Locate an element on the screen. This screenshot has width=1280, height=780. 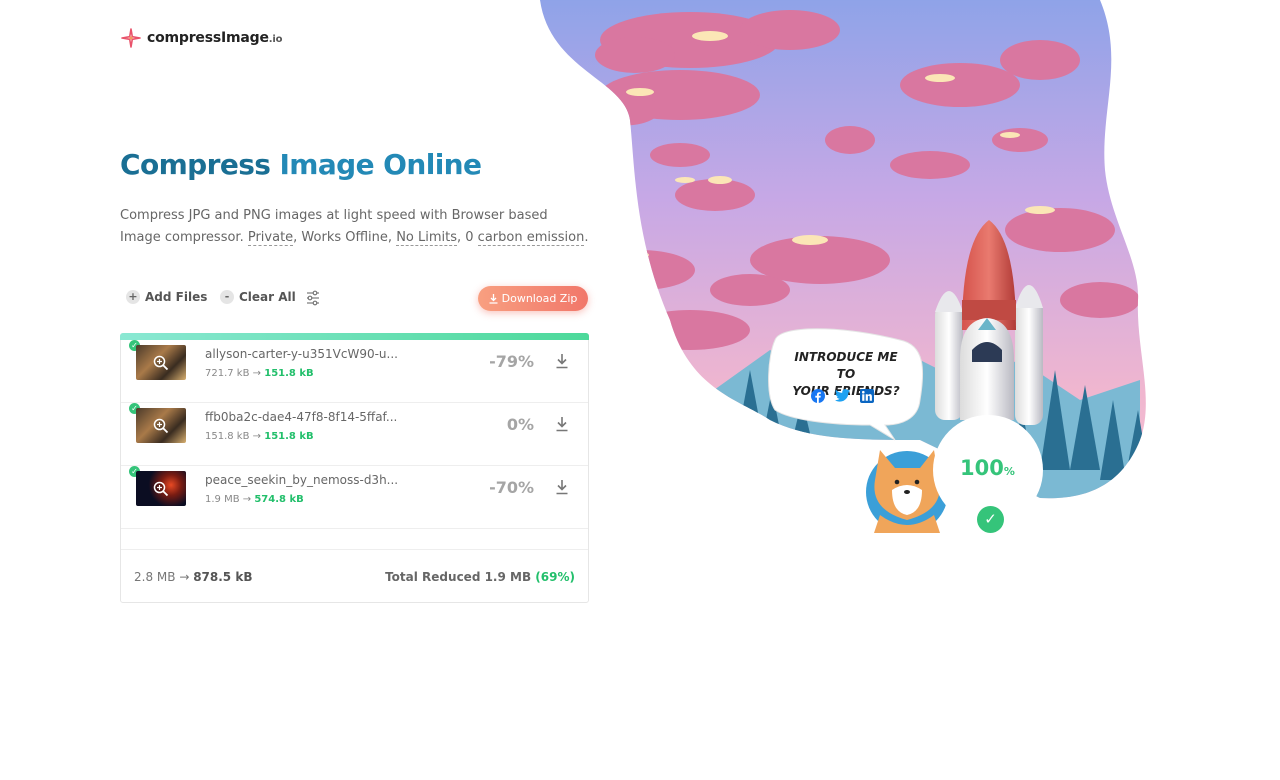
plus-icon: + is located at coordinates (133, 297).